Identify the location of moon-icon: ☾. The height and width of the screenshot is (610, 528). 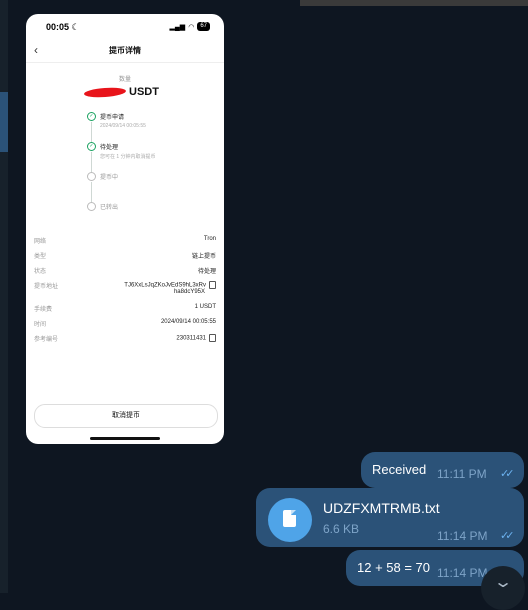
(75, 27).